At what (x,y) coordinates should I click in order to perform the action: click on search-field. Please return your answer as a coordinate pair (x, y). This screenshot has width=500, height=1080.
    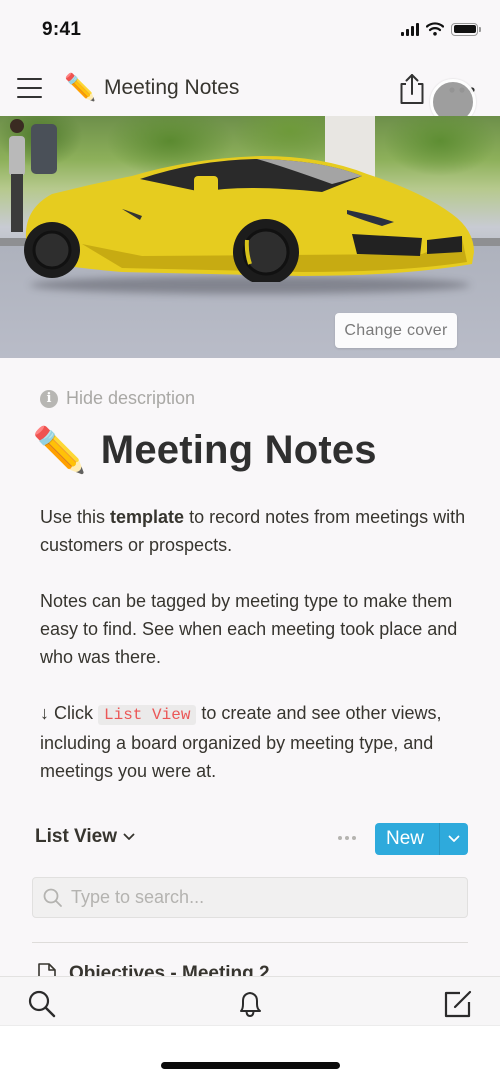
    Looking at the image, I should click on (250, 897).